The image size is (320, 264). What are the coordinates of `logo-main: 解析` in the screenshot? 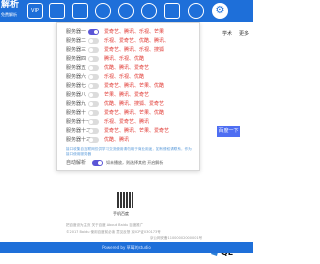 It's located at (10, 5).